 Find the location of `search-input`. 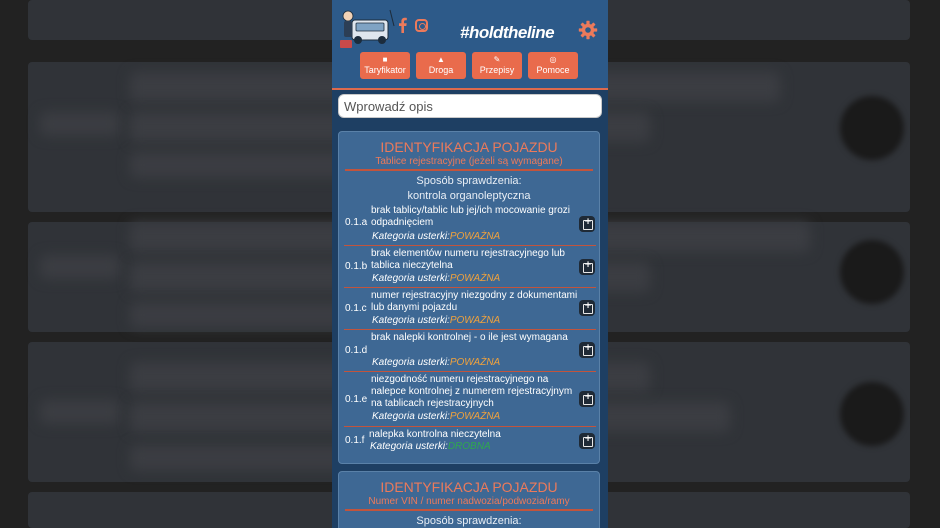

search-input is located at coordinates (470, 106).